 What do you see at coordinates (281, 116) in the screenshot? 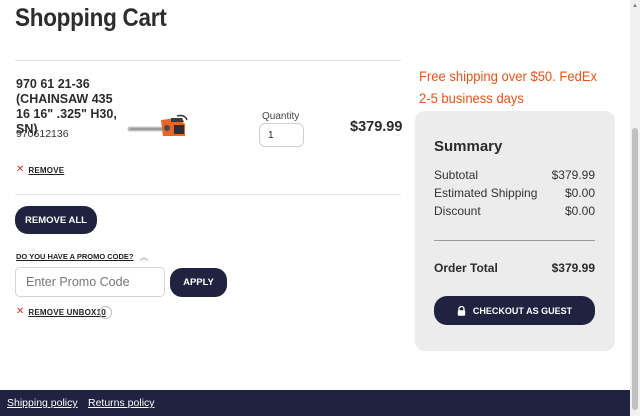
I see `quantity-label: Quantity` at bounding box center [281, 116].